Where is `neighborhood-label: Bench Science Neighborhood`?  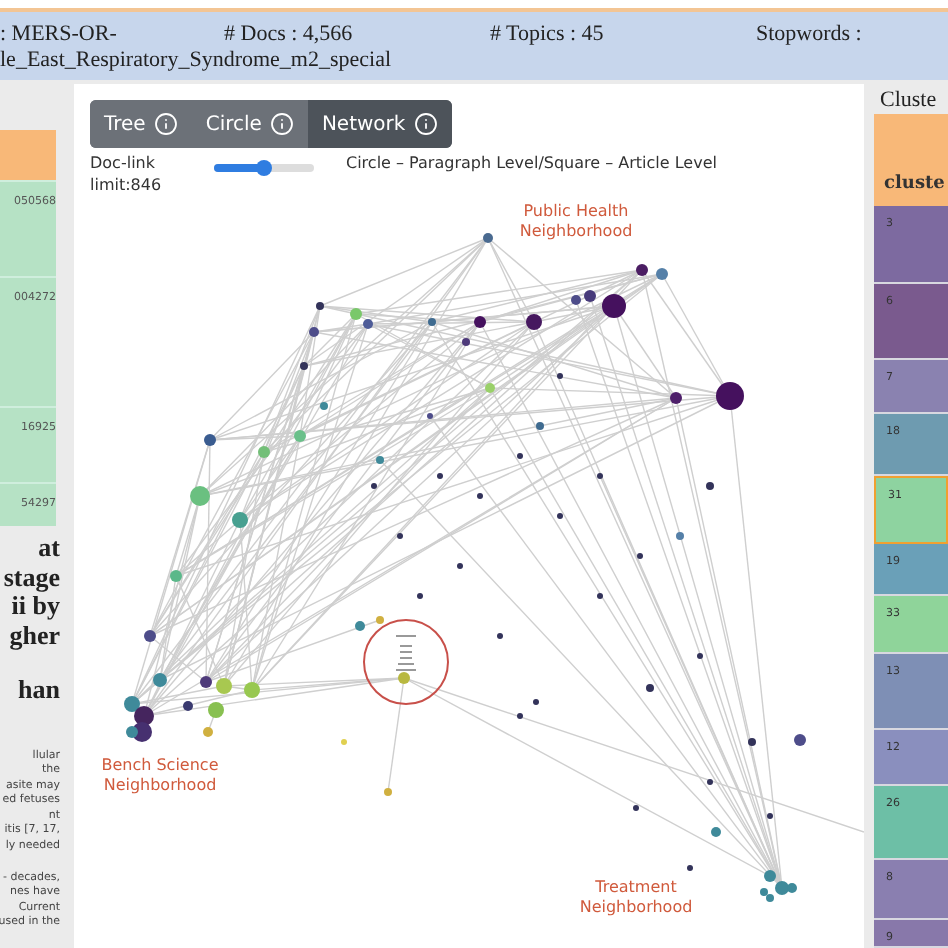 neighborhood-label: Bench Science Neighborhood is located at coordinates (160, 776).